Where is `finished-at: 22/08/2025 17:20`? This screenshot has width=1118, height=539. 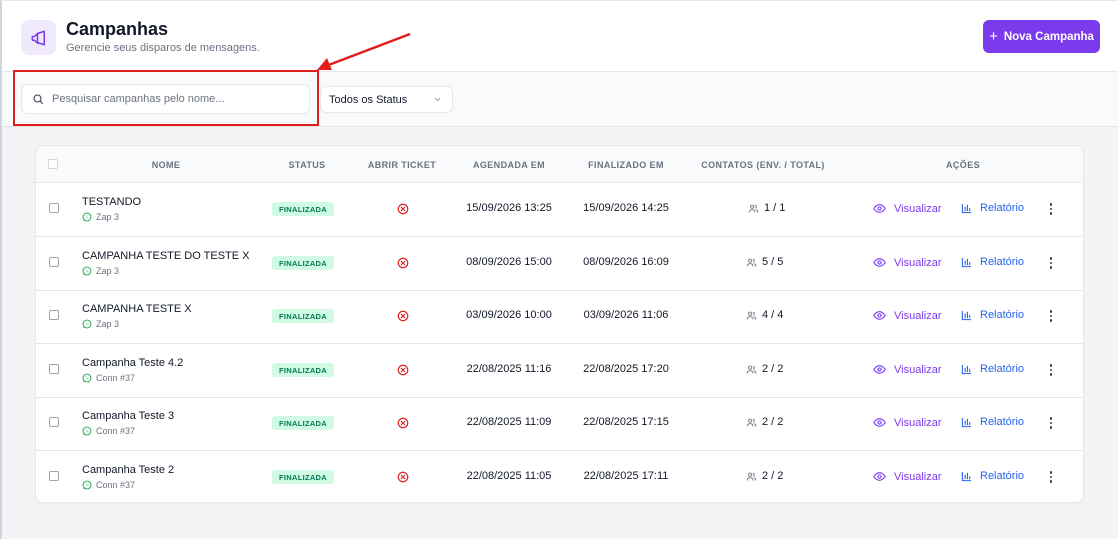
finished-at: 22/08/2025 17:20 is located at coordinates (626, 369).